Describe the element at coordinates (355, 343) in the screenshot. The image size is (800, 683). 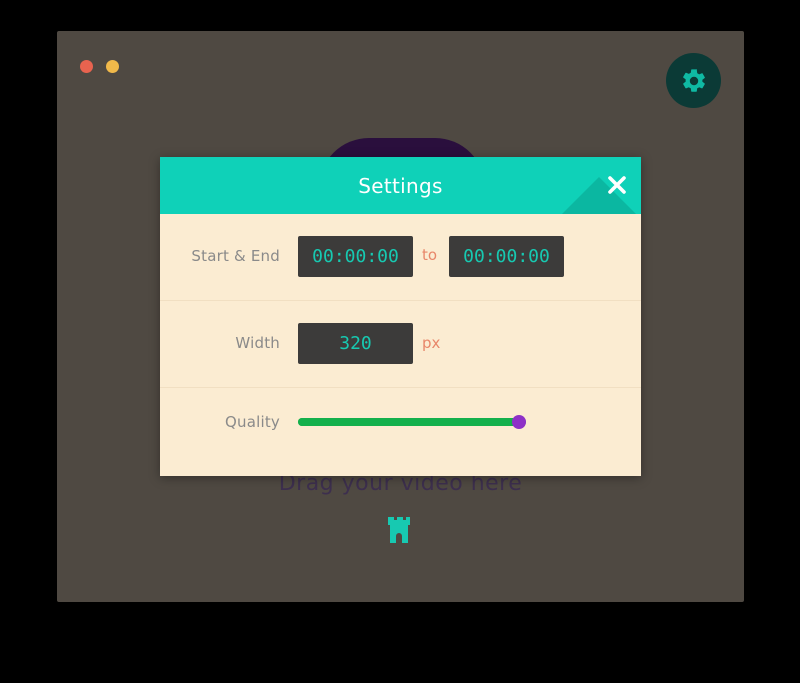
I see `width-input: 320` at that location.